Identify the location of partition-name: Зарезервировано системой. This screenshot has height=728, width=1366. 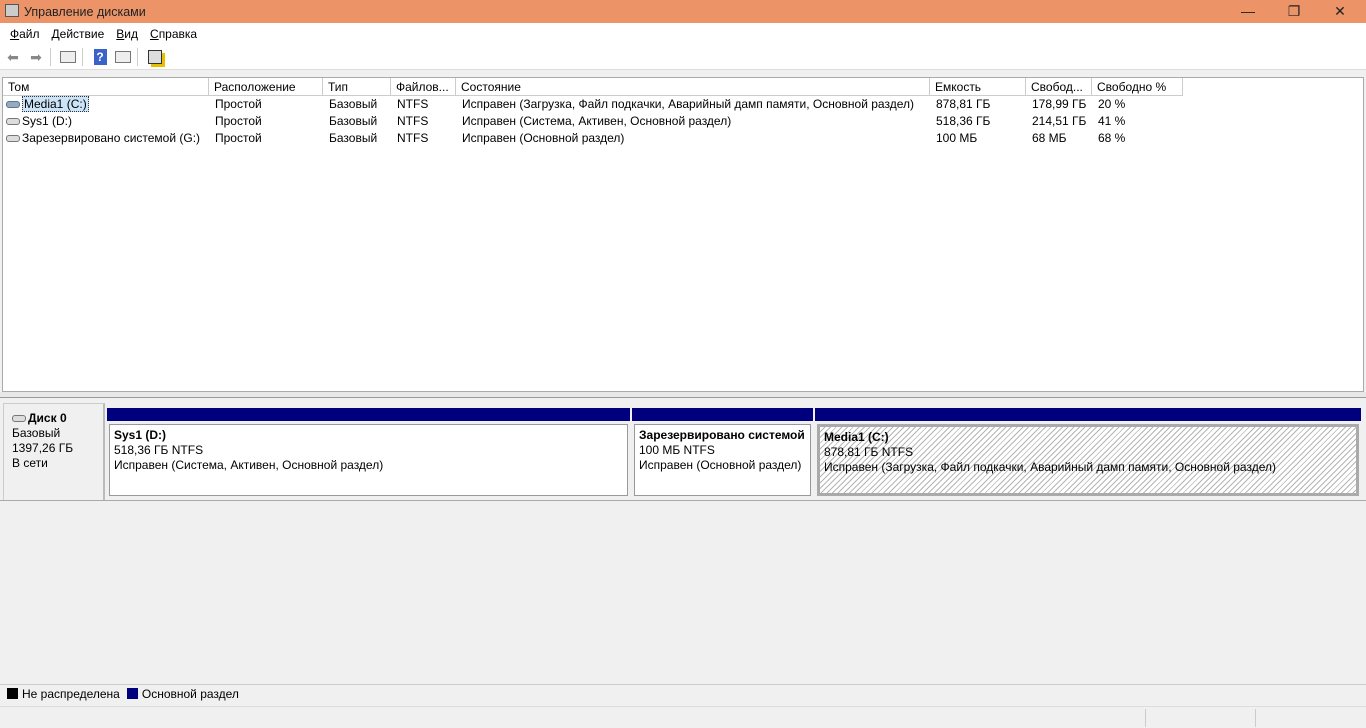
(722, 435).